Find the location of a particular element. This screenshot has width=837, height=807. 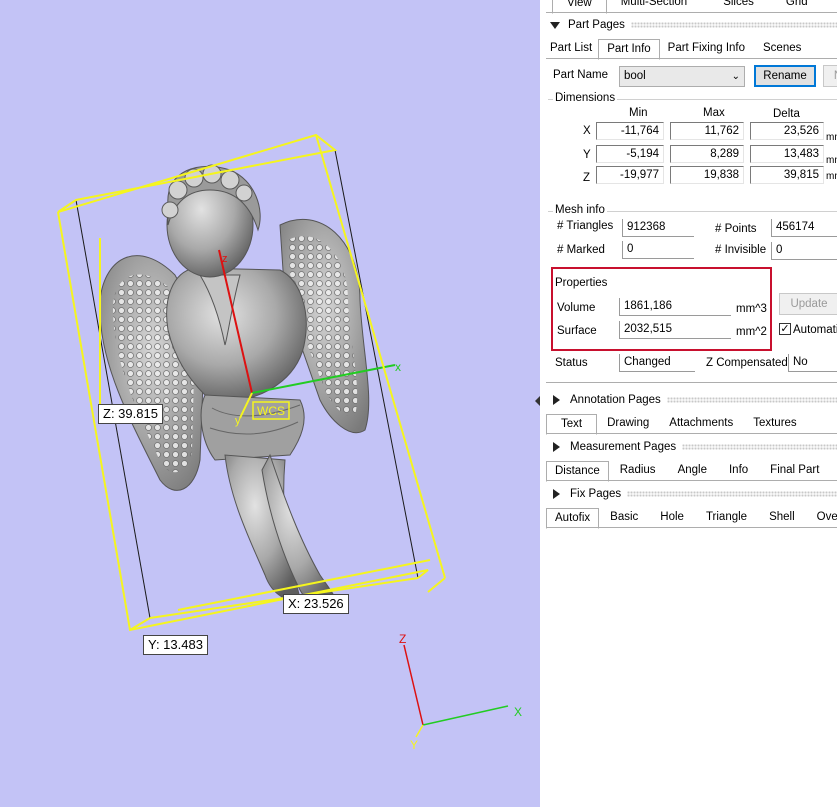

annotation-tabs: Text Drawing Attachments Textures is located at coordinates (676, 424).